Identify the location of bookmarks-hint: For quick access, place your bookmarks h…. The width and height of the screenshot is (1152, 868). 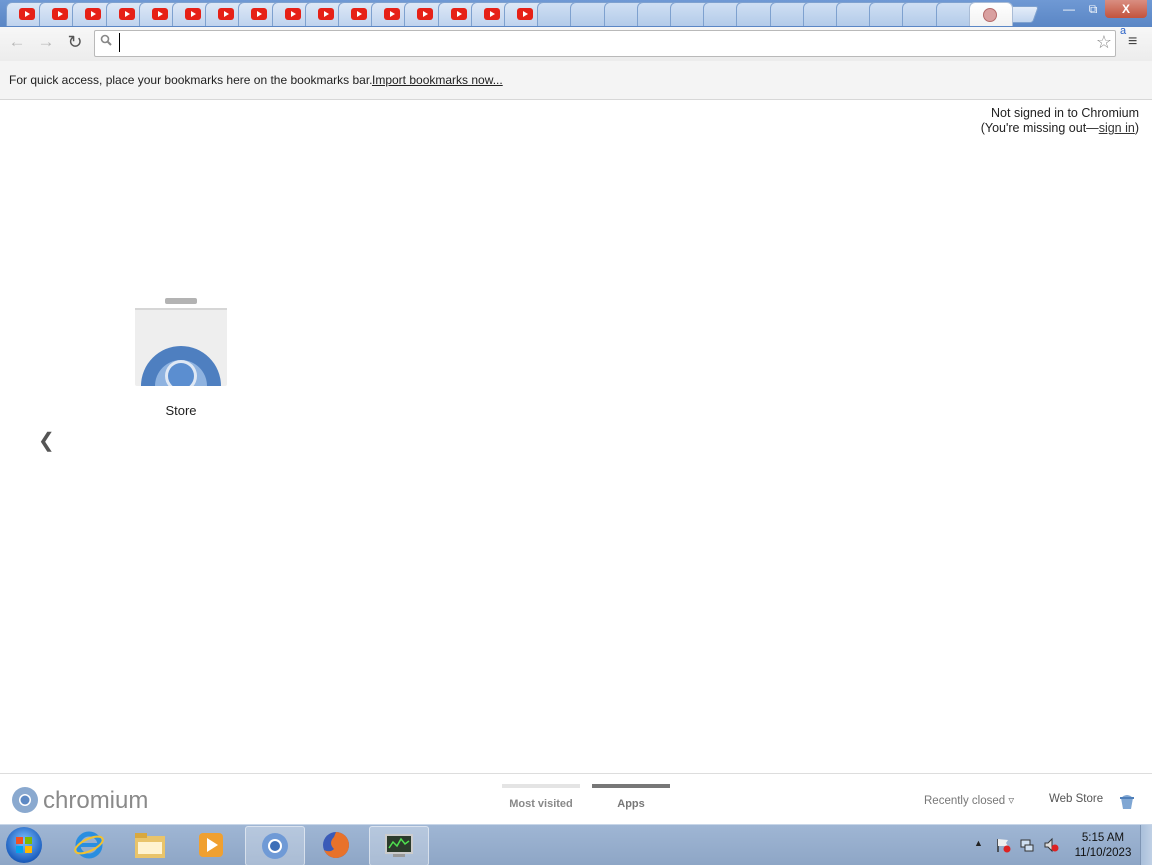
(191, 80).